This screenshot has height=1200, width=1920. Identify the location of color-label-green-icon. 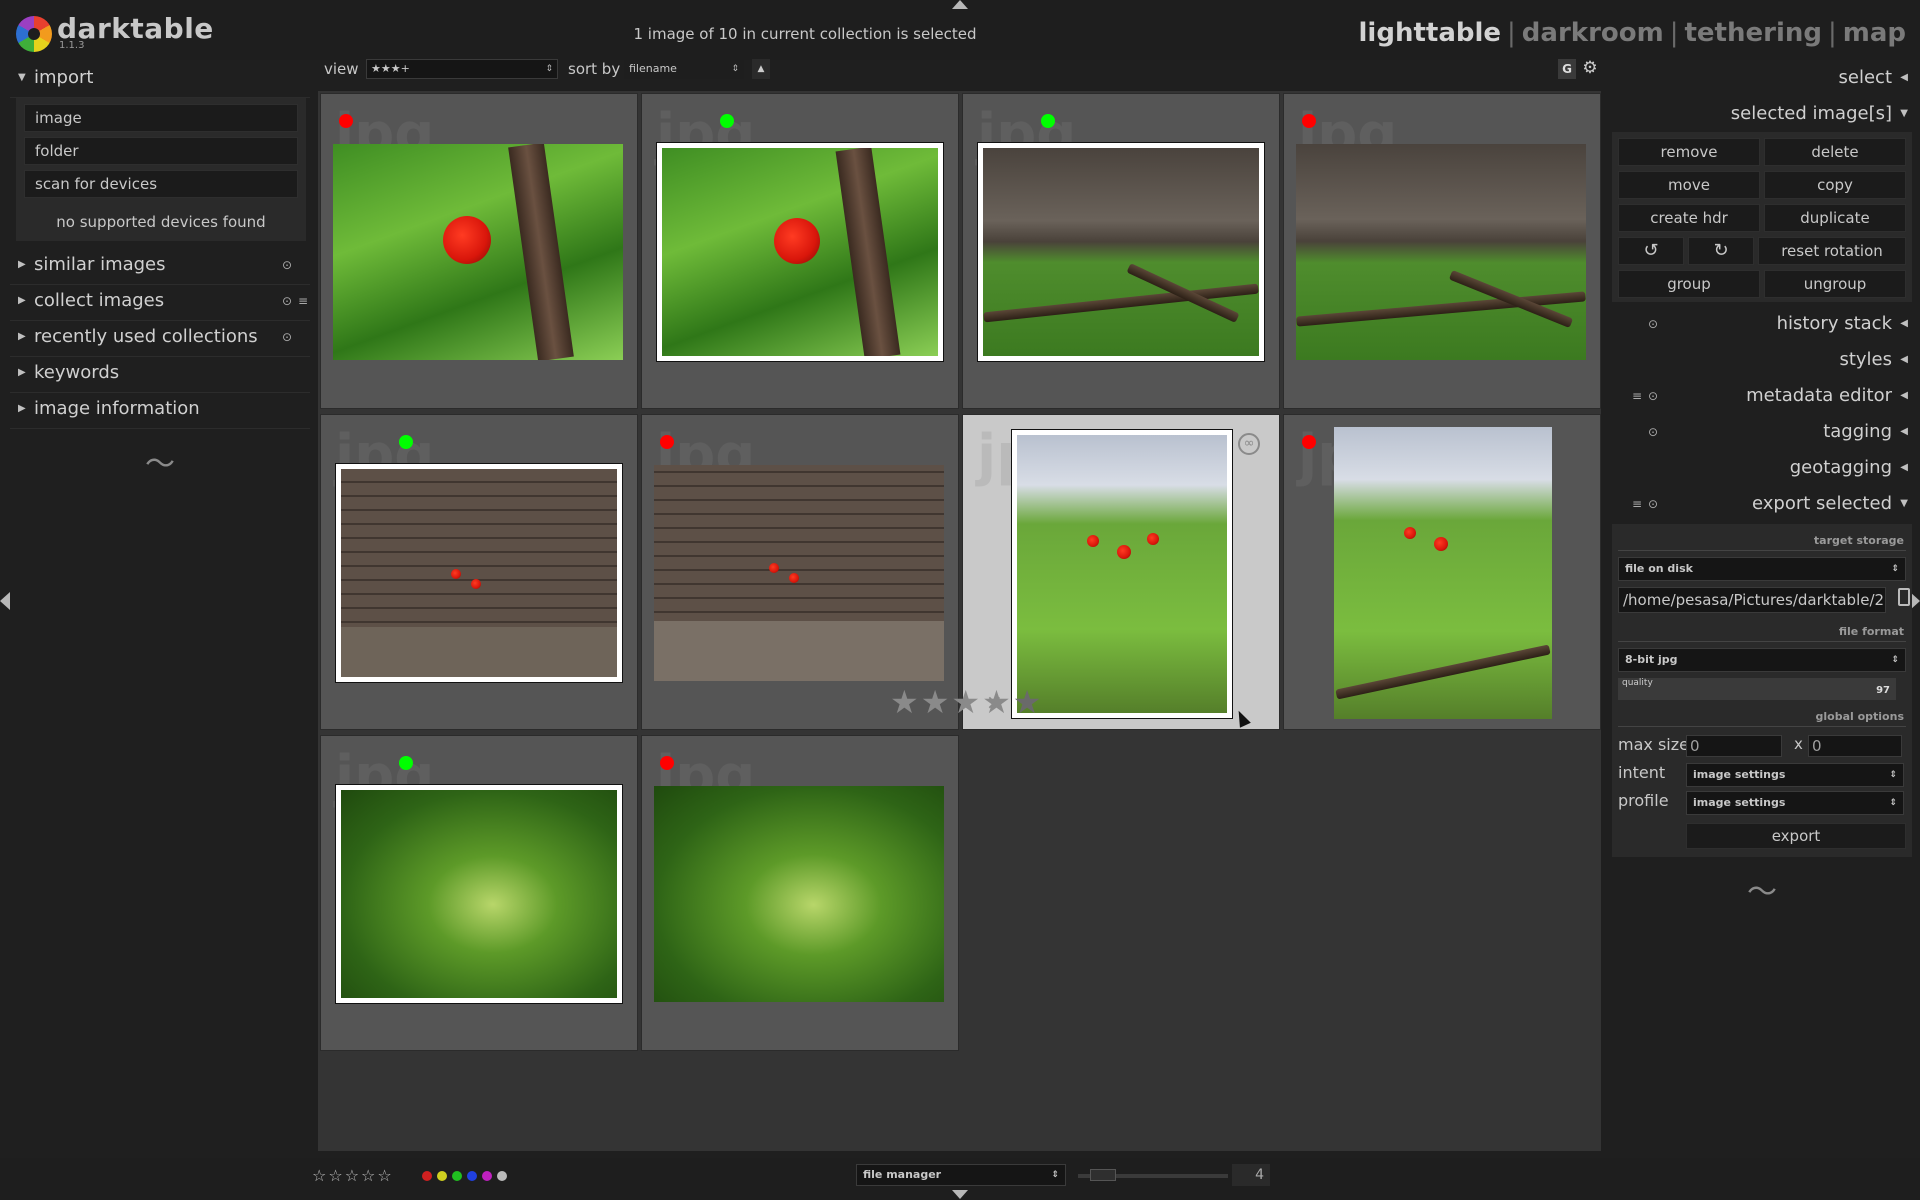
(457, 1176).